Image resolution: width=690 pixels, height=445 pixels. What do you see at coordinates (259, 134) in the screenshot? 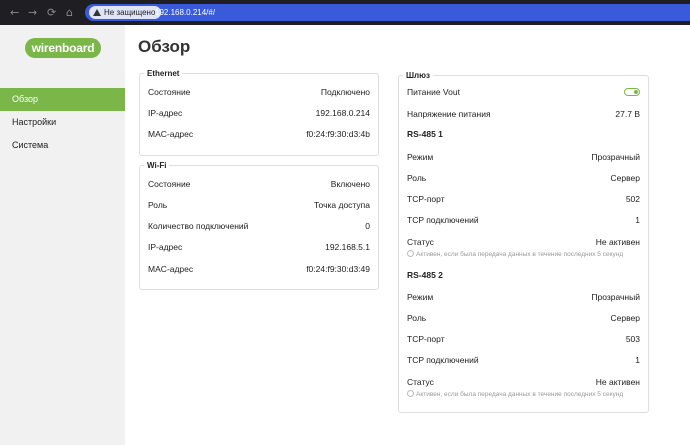
I see `ethernet-mac-row: MAC-адрес f0:24:f9:30:d3:4b` at bounding box center [259, 134].